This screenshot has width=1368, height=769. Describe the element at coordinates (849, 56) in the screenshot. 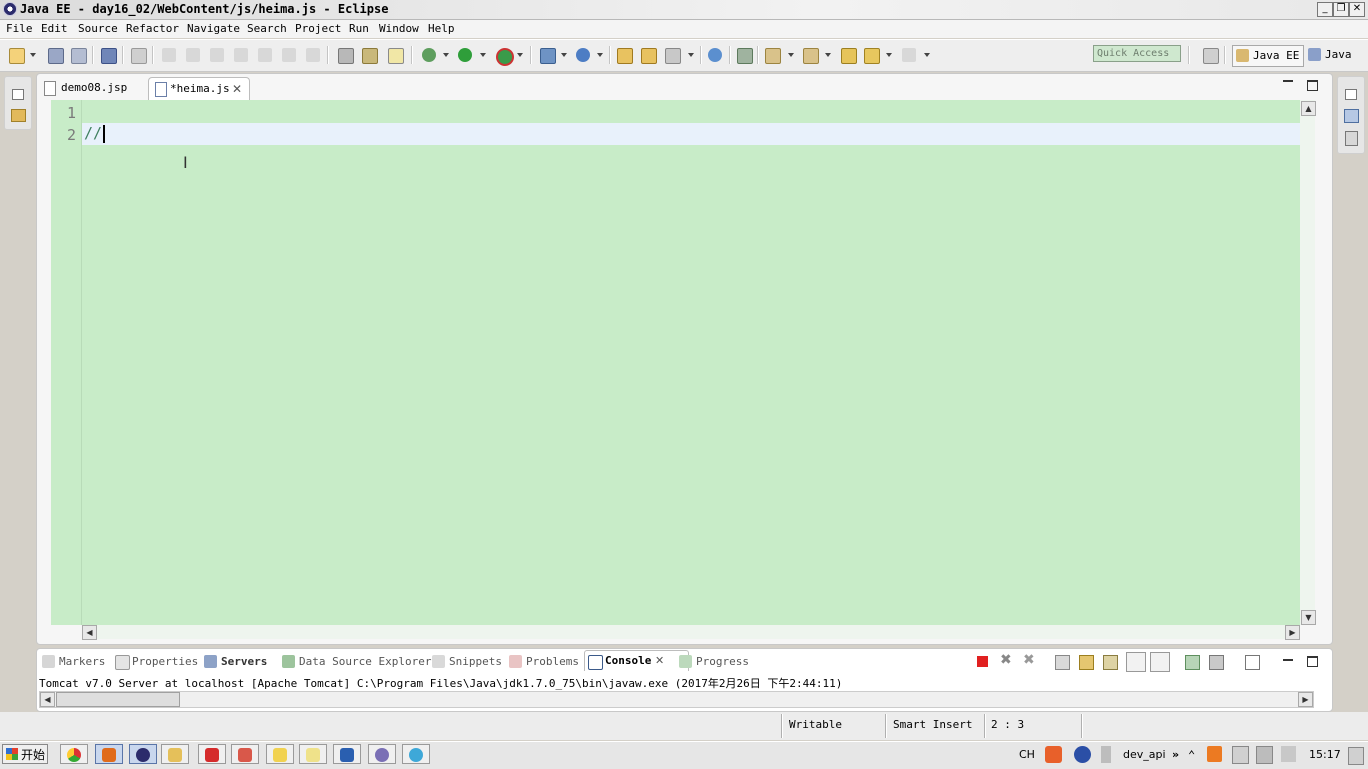

I see `last-edit-location-icon` at that location.